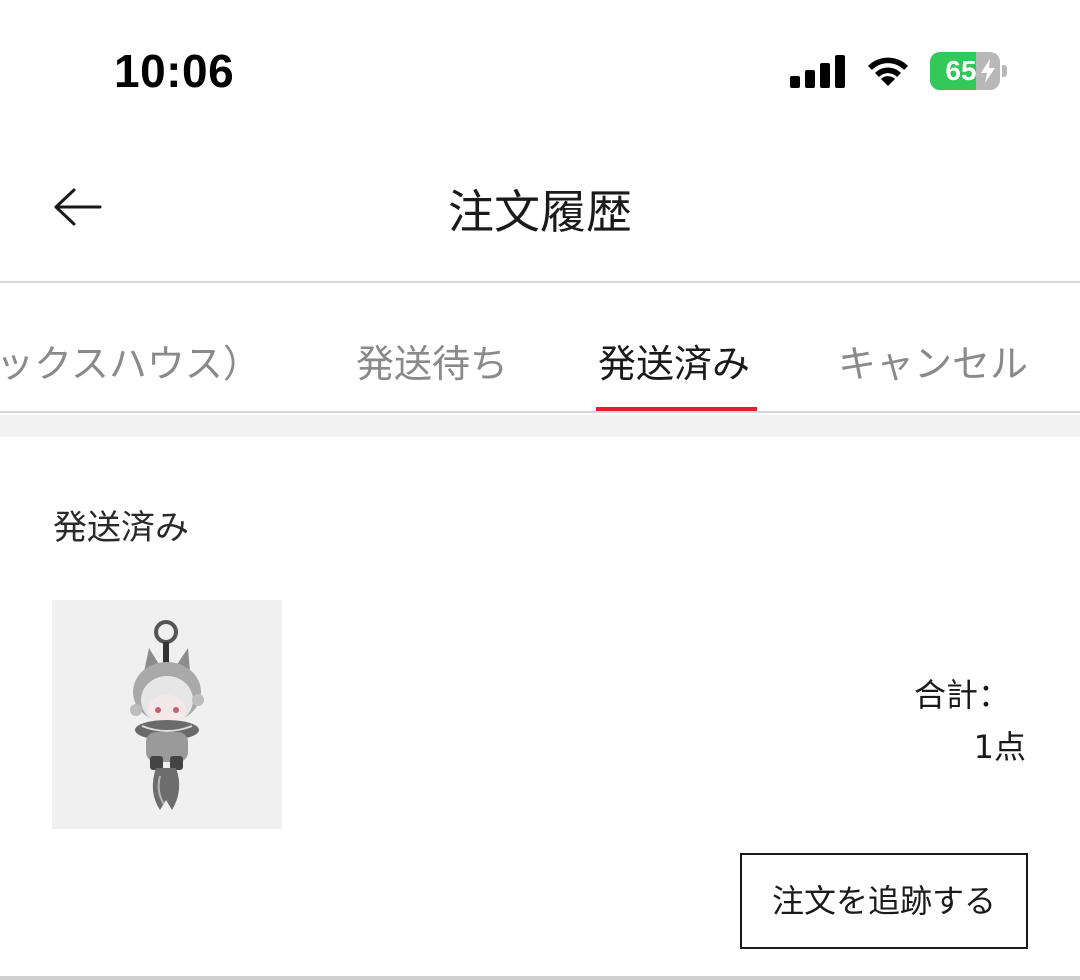 The height and width of the screenshot is (980, 1080). Describe the element at coordinates (432, 360) in the screenshot. I see `tab-awaiting-shipment: 発送待ち` at that location.